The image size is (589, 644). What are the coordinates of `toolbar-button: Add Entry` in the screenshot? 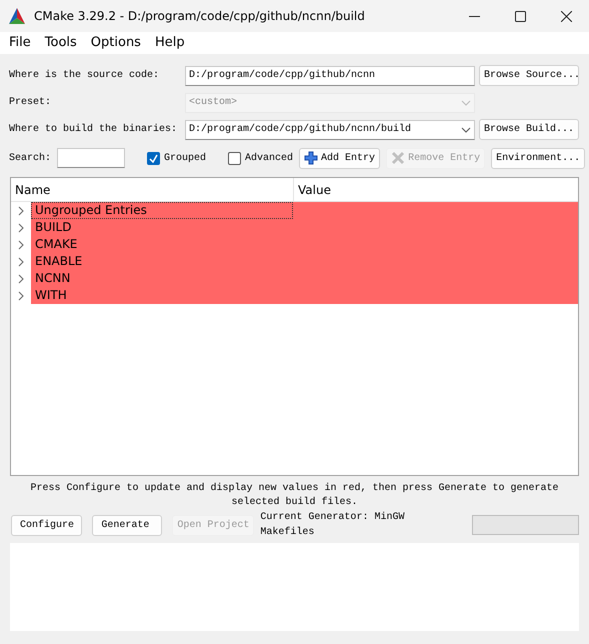 It's located at (339, 158).